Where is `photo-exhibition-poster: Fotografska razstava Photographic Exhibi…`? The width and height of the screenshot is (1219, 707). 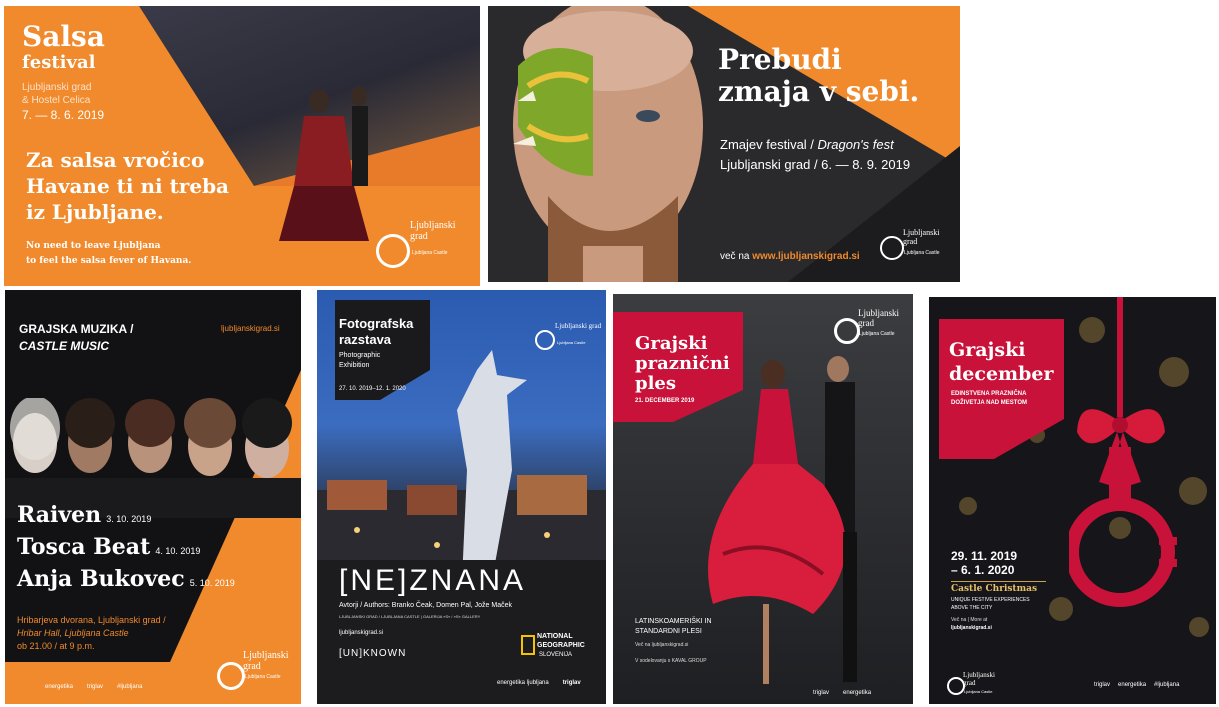 photo-exhibition-poster: Fotografska razstava Photographic Exhibi… is located at coordinates (461, 497).